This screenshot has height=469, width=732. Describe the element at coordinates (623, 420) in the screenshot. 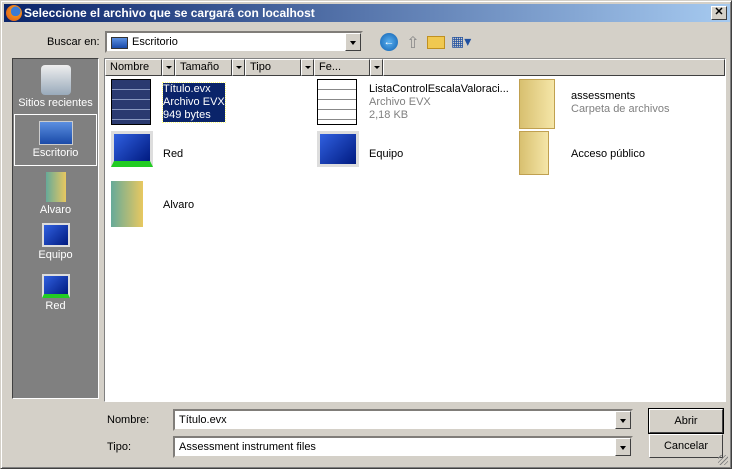

I see `filename-dropdown-button` at that location.